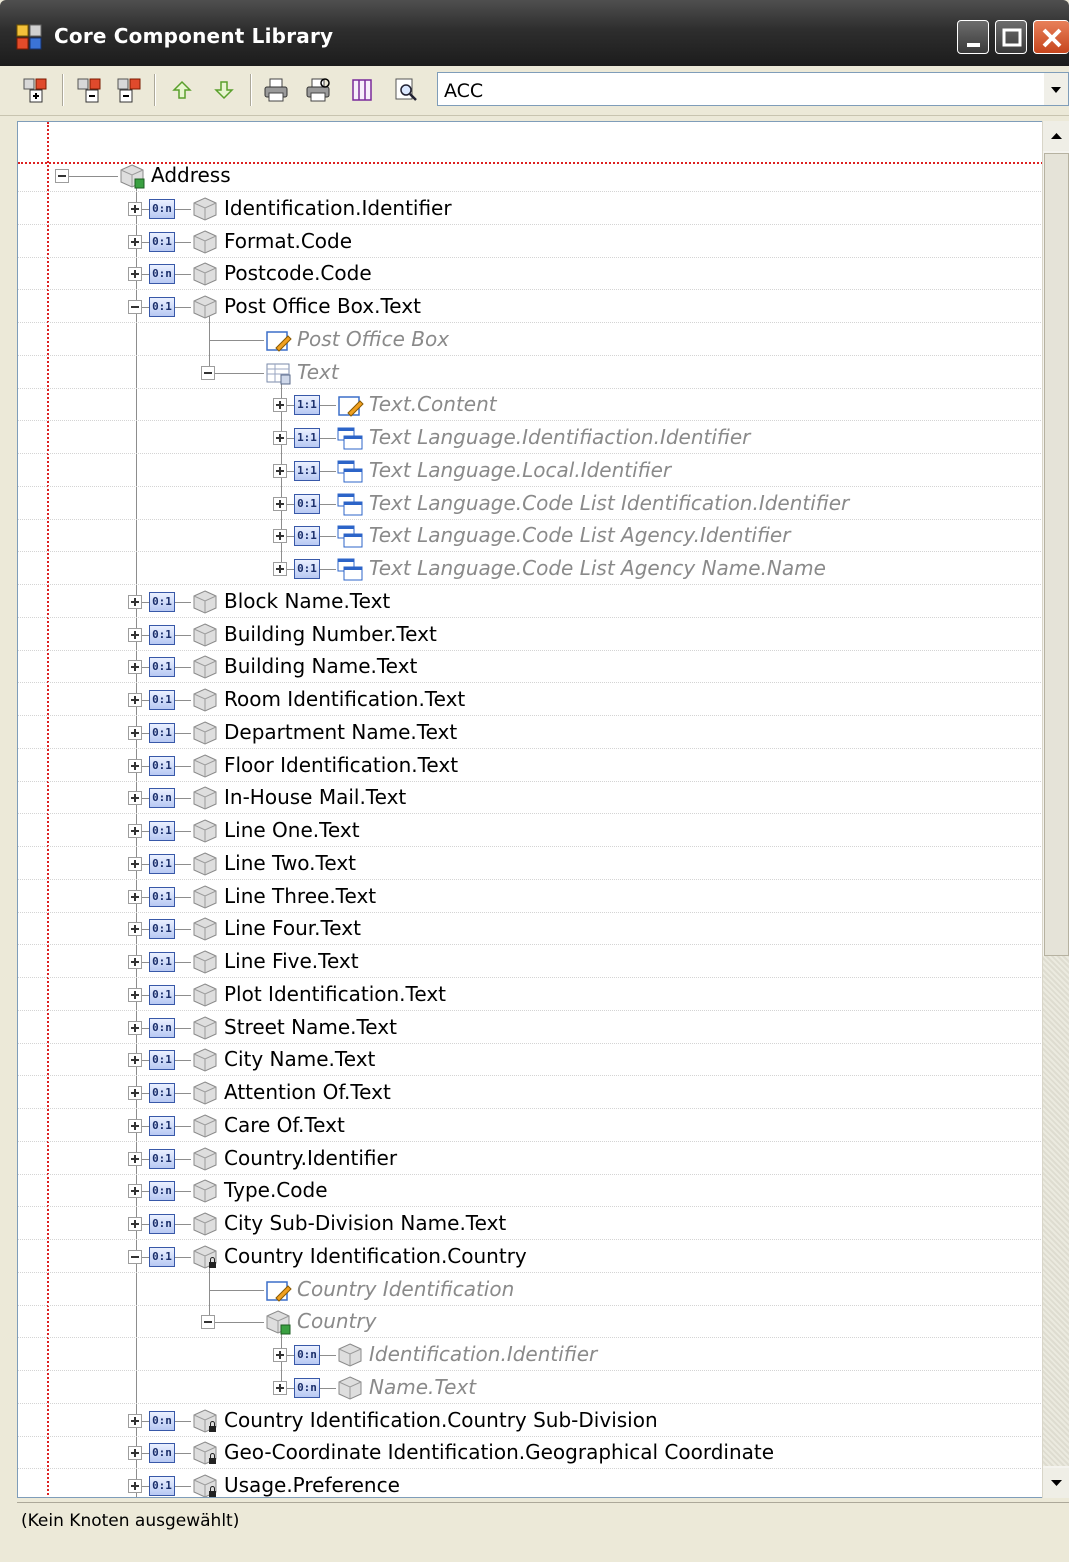 The image size is (1069, 1562). Describe the element at coordinates (530, 340) in the screenshot. I see `tree-node: Post Office Box` at that location.